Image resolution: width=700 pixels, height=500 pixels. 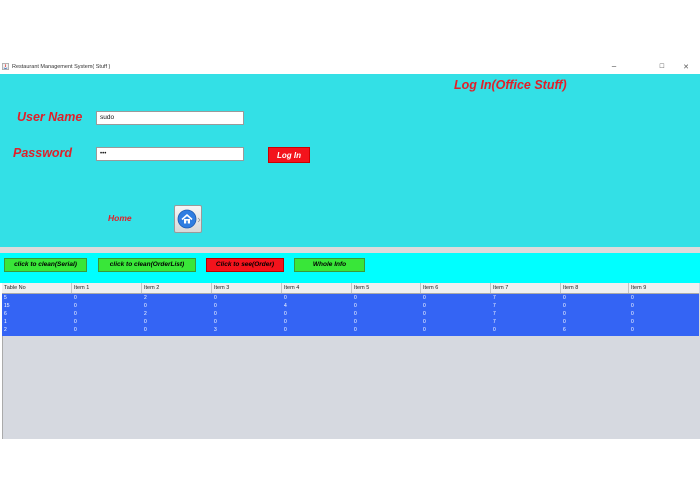 I want to click on table-row: 5 0 2 0 0 0 0 7 0 0, so click(x=350, y=298).